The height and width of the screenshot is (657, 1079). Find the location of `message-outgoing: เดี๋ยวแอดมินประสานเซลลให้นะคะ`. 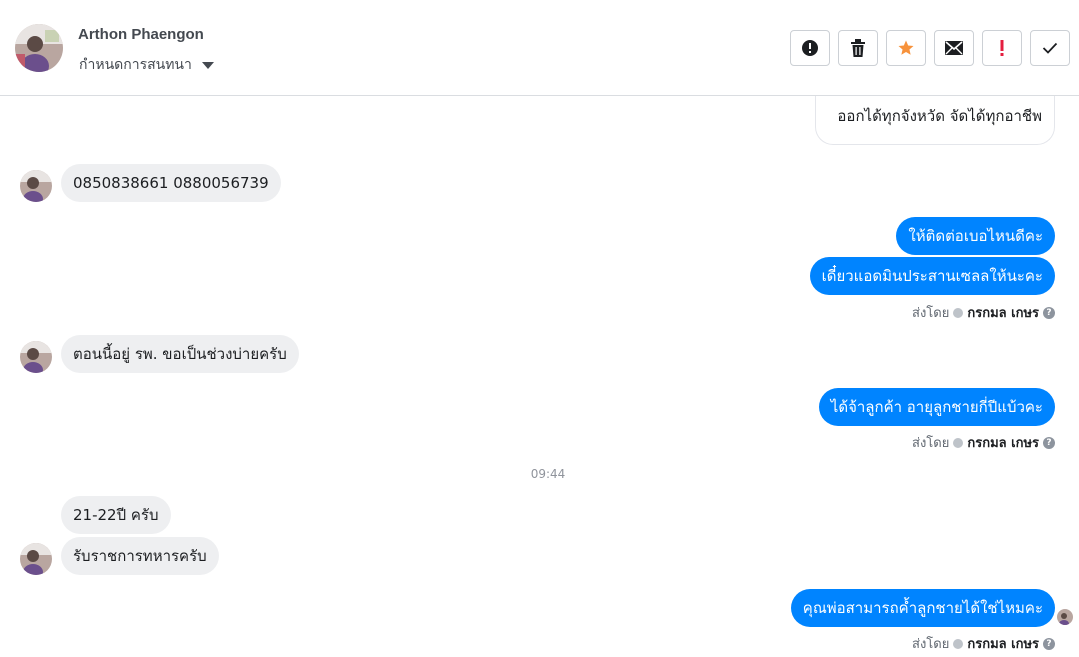

message-outgoing: เดี๋ยวแอดมินประสานเซลลให้นะคะ is located at coordinates (932, 276).